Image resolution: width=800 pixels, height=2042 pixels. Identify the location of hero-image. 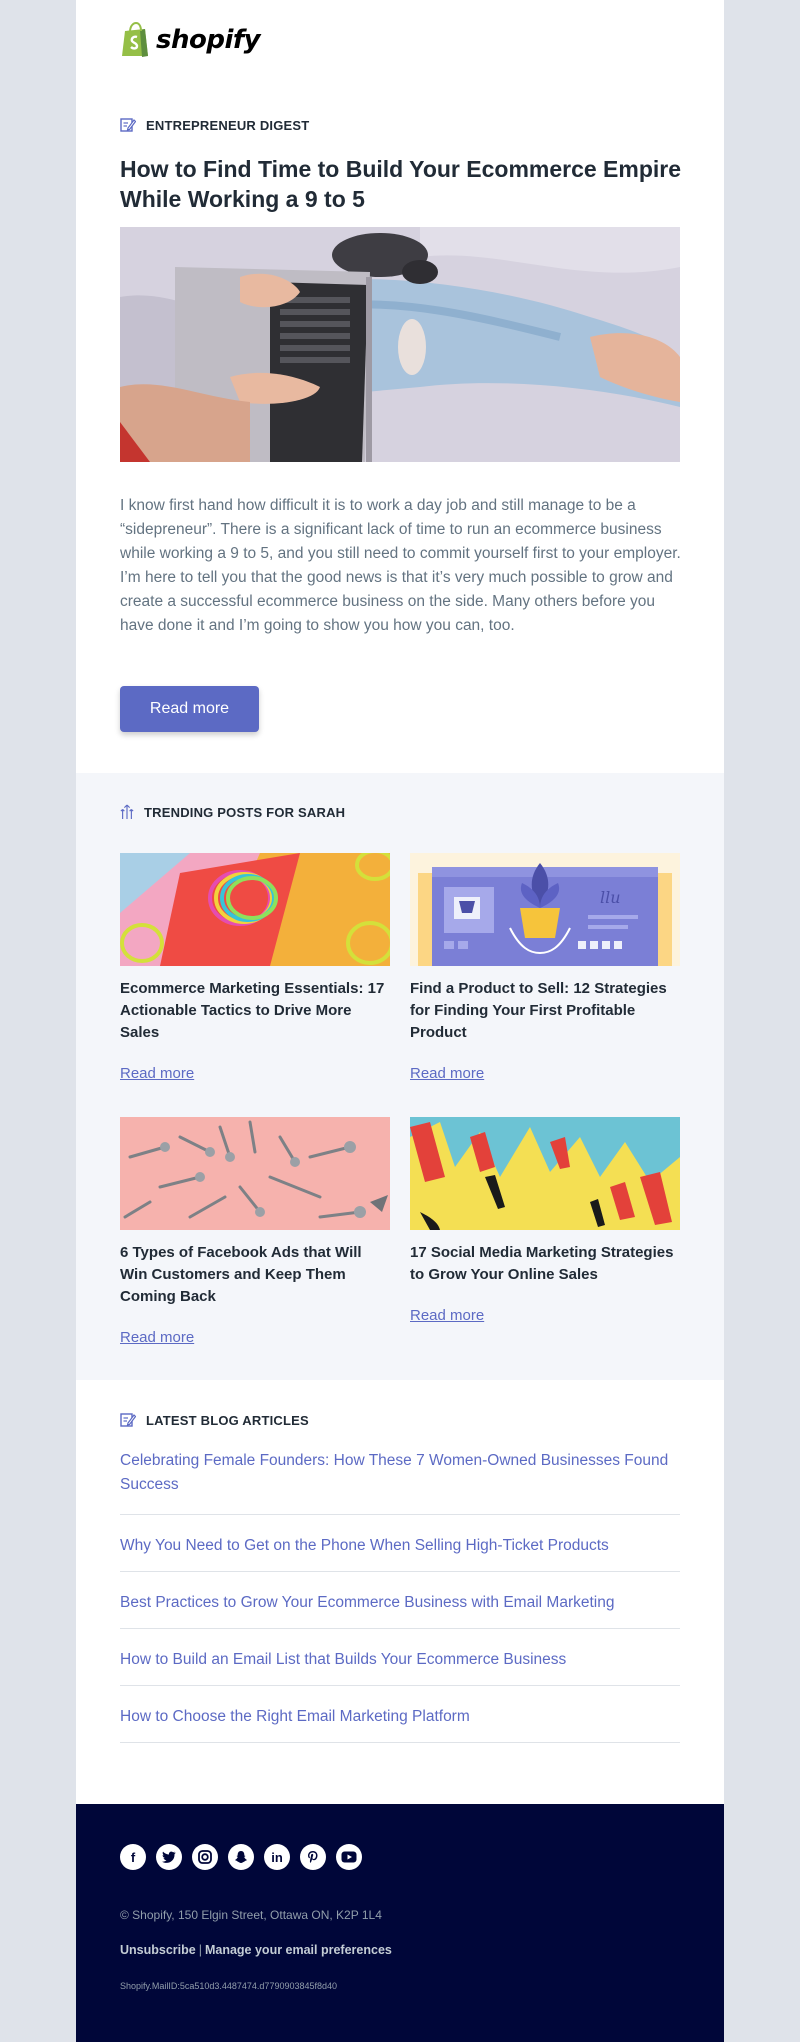
(400, 344).